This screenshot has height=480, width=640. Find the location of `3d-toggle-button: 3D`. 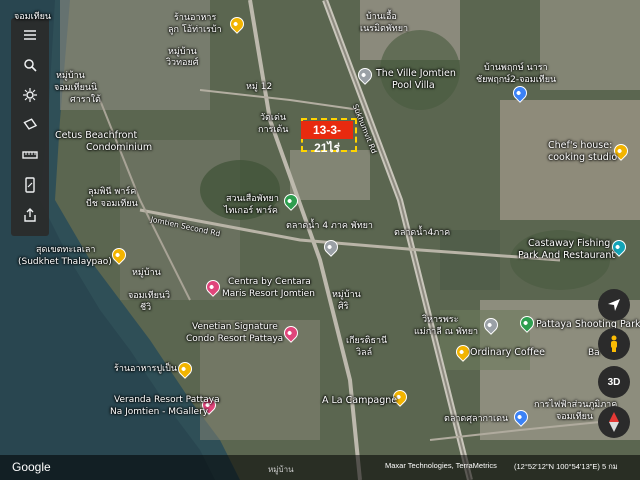

3d-toggle-button: 3D is located at coordinates (614, 382).